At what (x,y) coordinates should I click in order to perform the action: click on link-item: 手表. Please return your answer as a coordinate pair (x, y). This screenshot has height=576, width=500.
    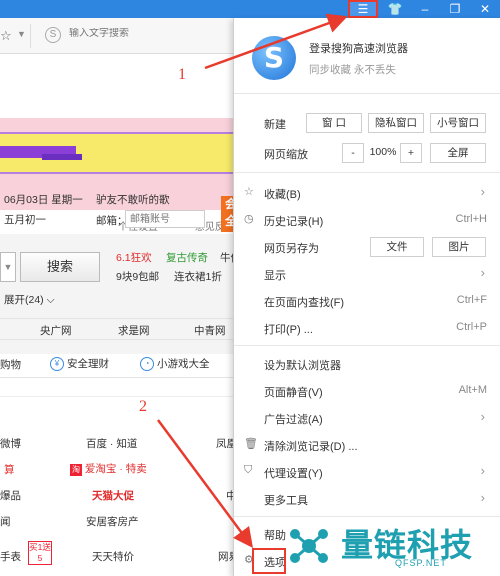
    Looking at the image, I should click on (10, 556).